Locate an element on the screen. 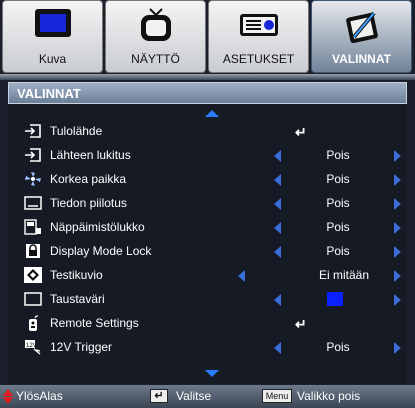  menu-row-tiedon-piilotus: Tiedon piilotus Pois is located at coordinates (207, 203).